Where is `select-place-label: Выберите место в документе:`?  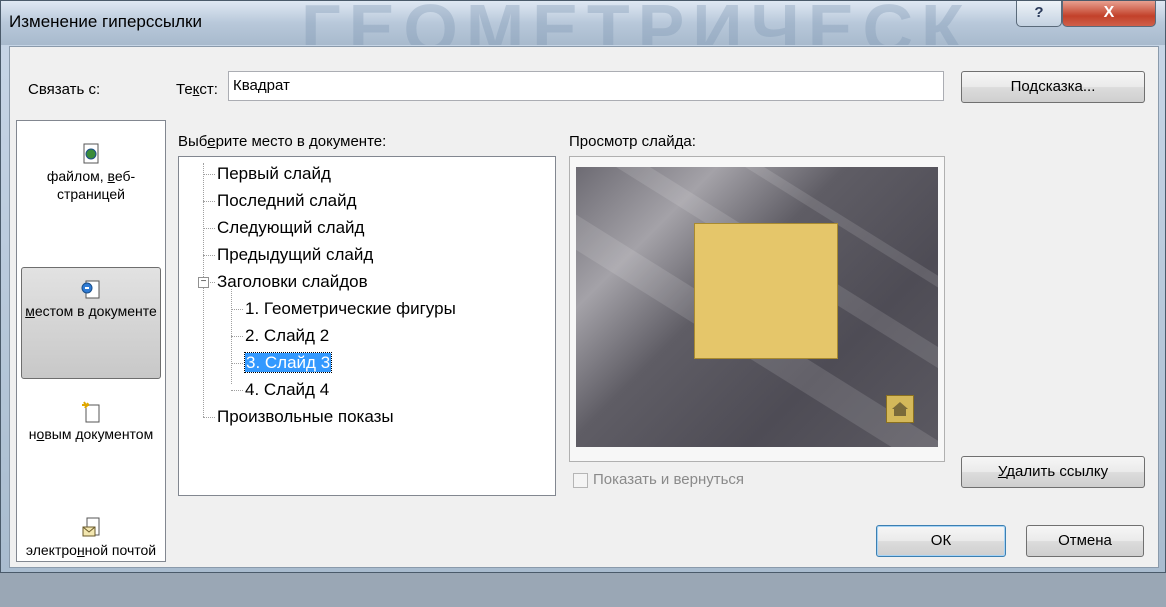 select-place-label: Выберите место в документе: is located at coordinates (282, 141).